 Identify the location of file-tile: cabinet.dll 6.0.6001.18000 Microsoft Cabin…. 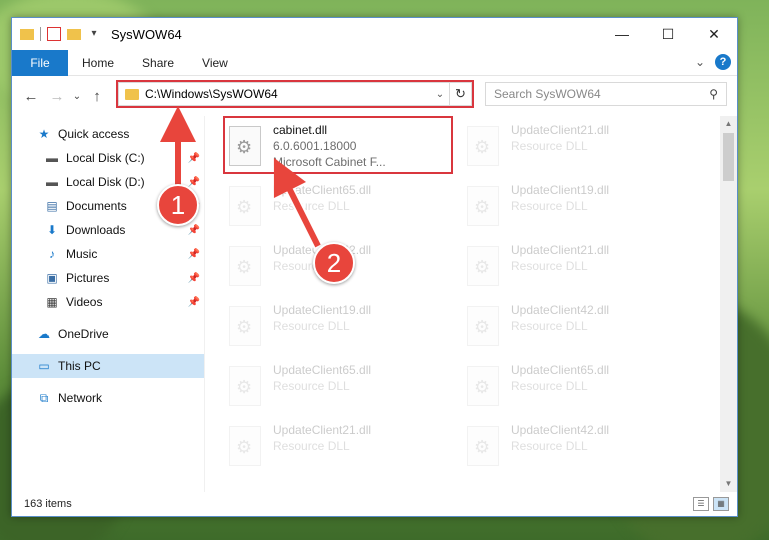
(342, 148).